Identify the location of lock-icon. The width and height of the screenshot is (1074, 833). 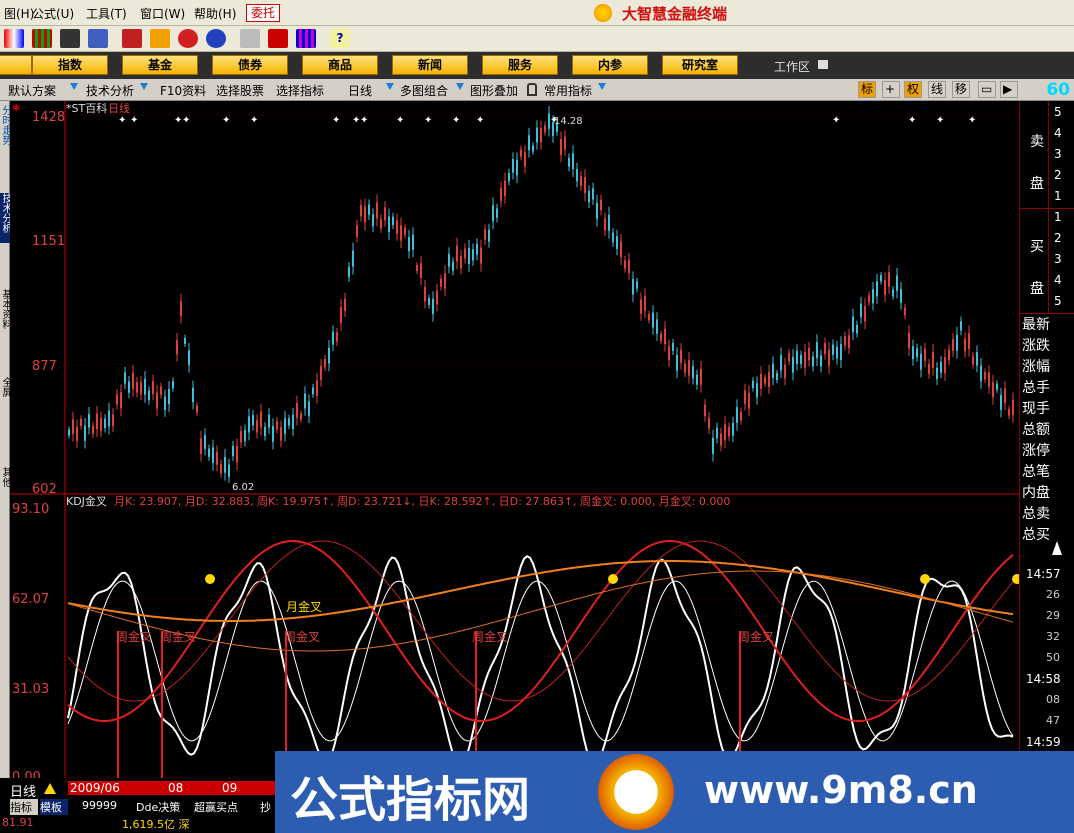
(532, 89).